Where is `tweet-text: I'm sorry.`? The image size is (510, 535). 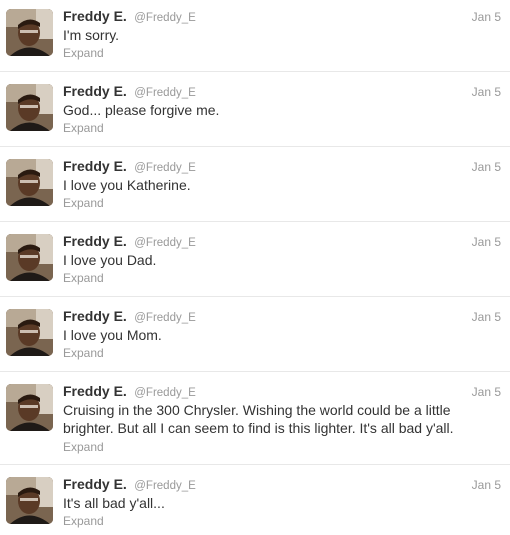 tweet-text: I'm sorry. is located at coordinates (91, 35).